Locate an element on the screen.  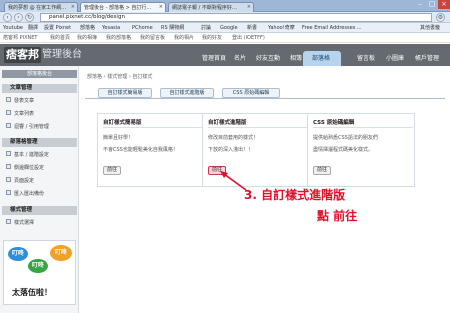
pixnet-logo: 痞客邦 is located at coordinates (22, 55).